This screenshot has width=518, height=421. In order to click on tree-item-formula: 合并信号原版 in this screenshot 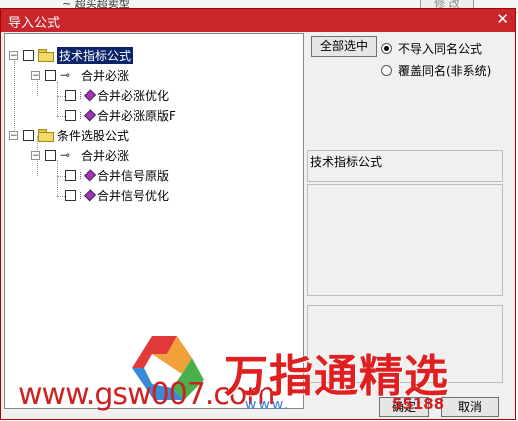, I will do `click(117, 175)`.